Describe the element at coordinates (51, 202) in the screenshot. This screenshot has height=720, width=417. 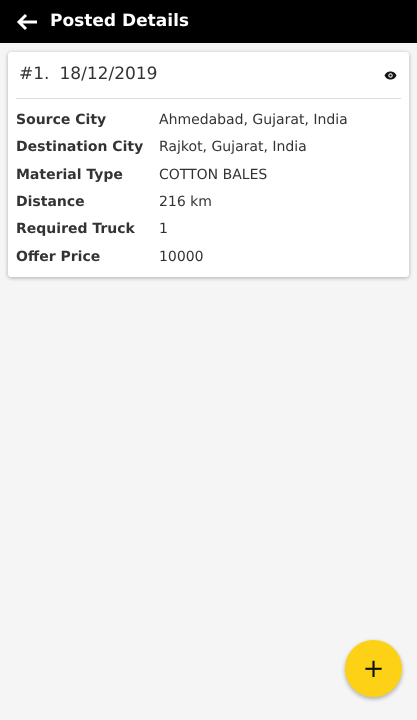
I see `field-label: Distance` at that location.